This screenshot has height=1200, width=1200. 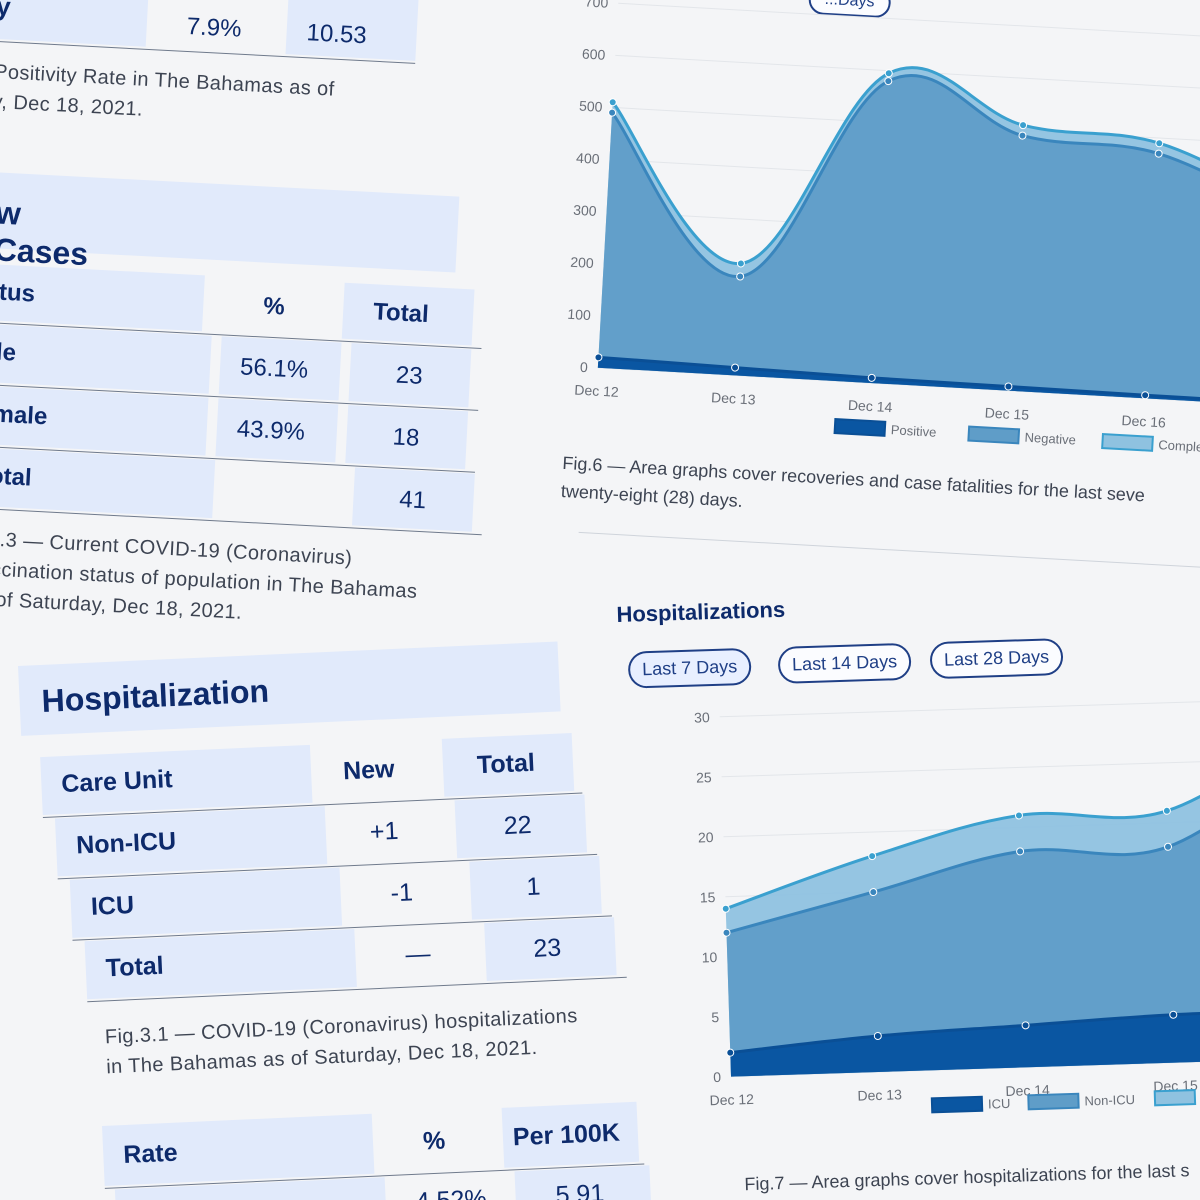 What do you see at coordinates (708, 897) in the screenshot?
I see `hosp-chart-y-tick: 15` at bounding box center [708, 897].